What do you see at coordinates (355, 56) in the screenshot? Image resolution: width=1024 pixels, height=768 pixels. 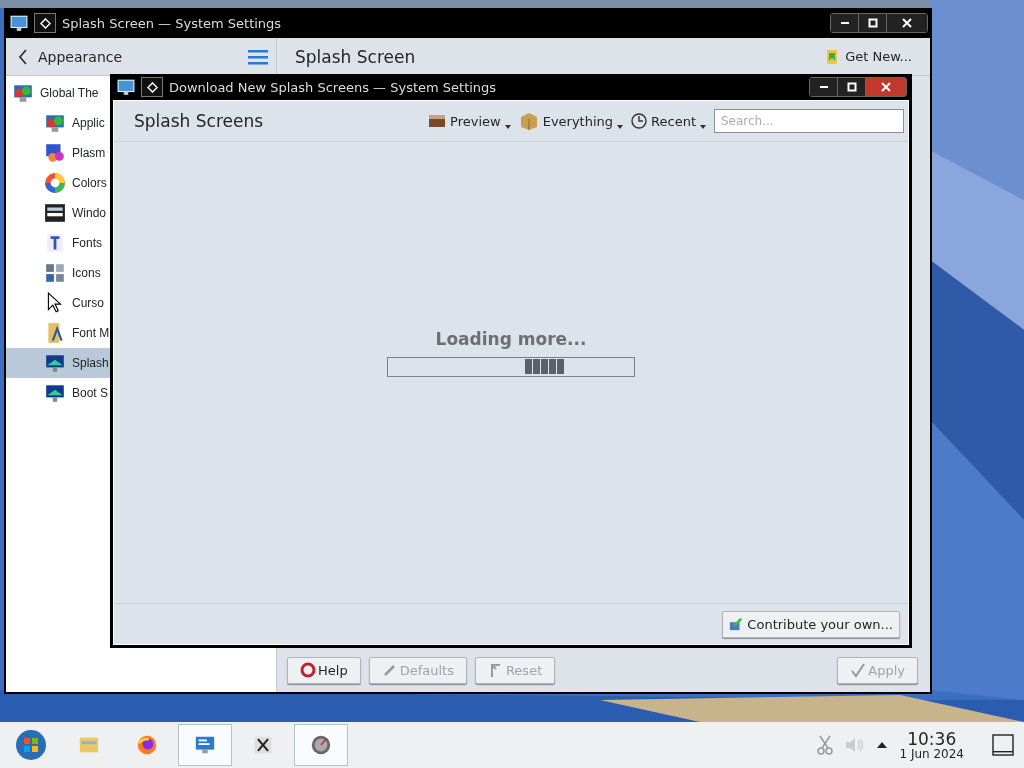 I see `page-title: Splash Screen` at bounding box center [355, 56].